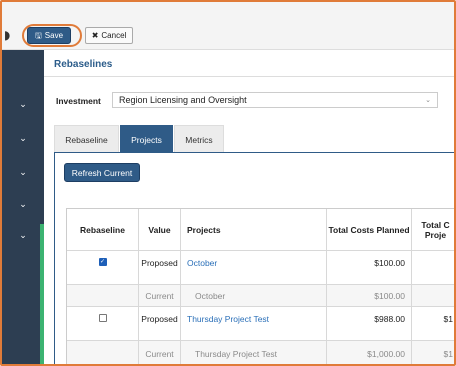 Image resolution: width=456 pixels, height=366 pixels. Describe the element at coordinates (254, 295) in the screenshot. I see `project-name-cell: October` at that location.